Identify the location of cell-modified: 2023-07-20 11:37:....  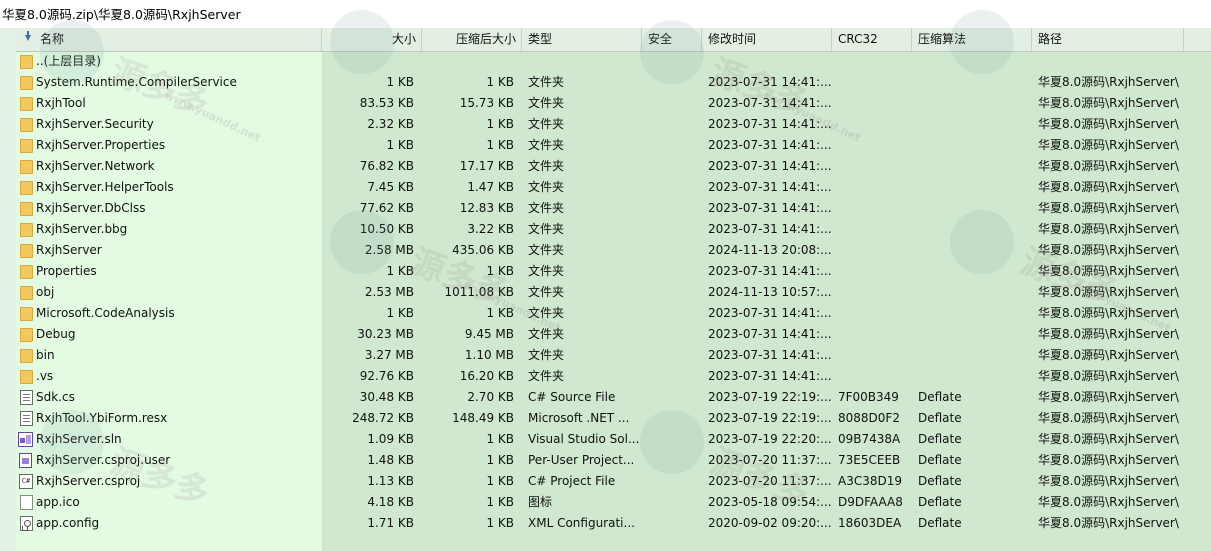
(770, 460).